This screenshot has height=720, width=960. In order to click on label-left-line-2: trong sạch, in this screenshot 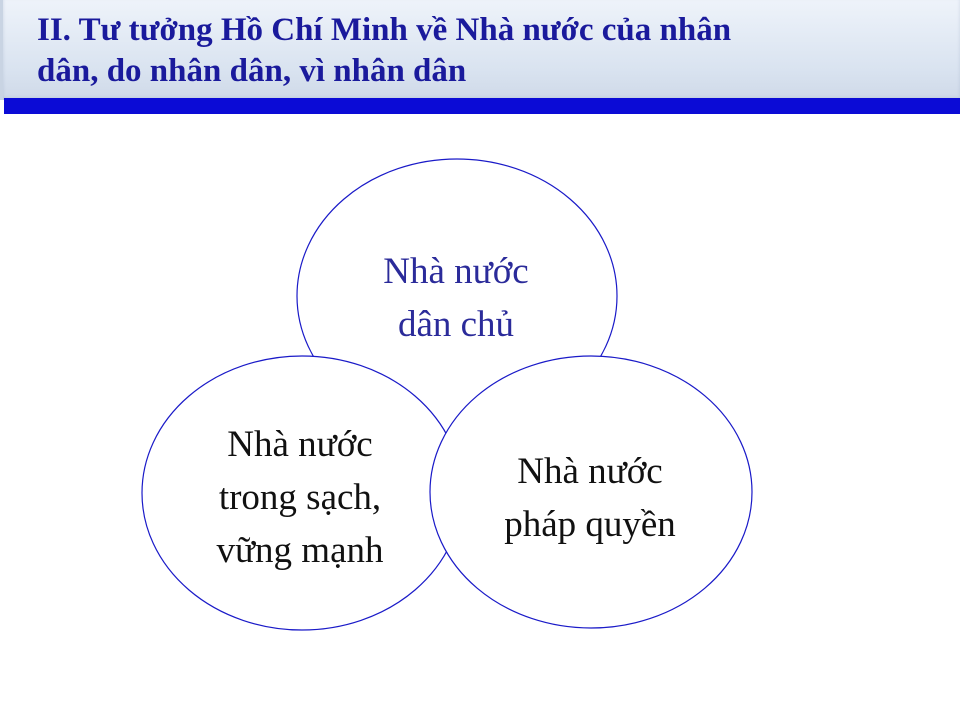, I will do `click(300, 497)`.